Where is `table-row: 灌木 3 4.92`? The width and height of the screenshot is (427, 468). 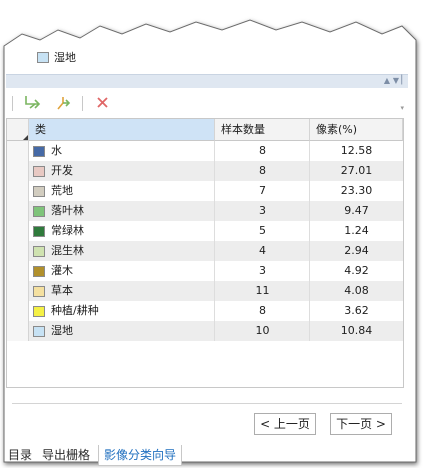
table-row: 灌木 3 4.92 is located at coordinates (205, 271).